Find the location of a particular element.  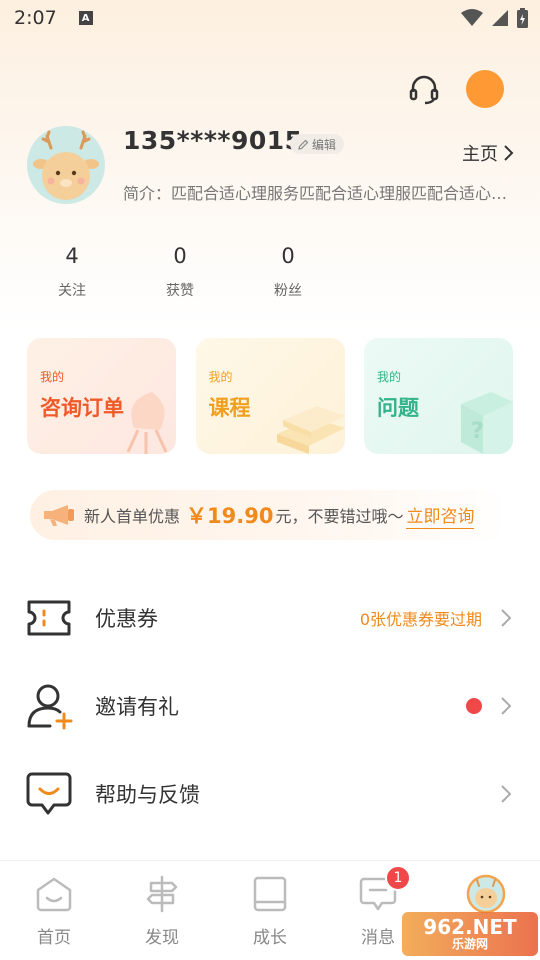

stat-label: 获赞 is located at coordinates (180, 291).